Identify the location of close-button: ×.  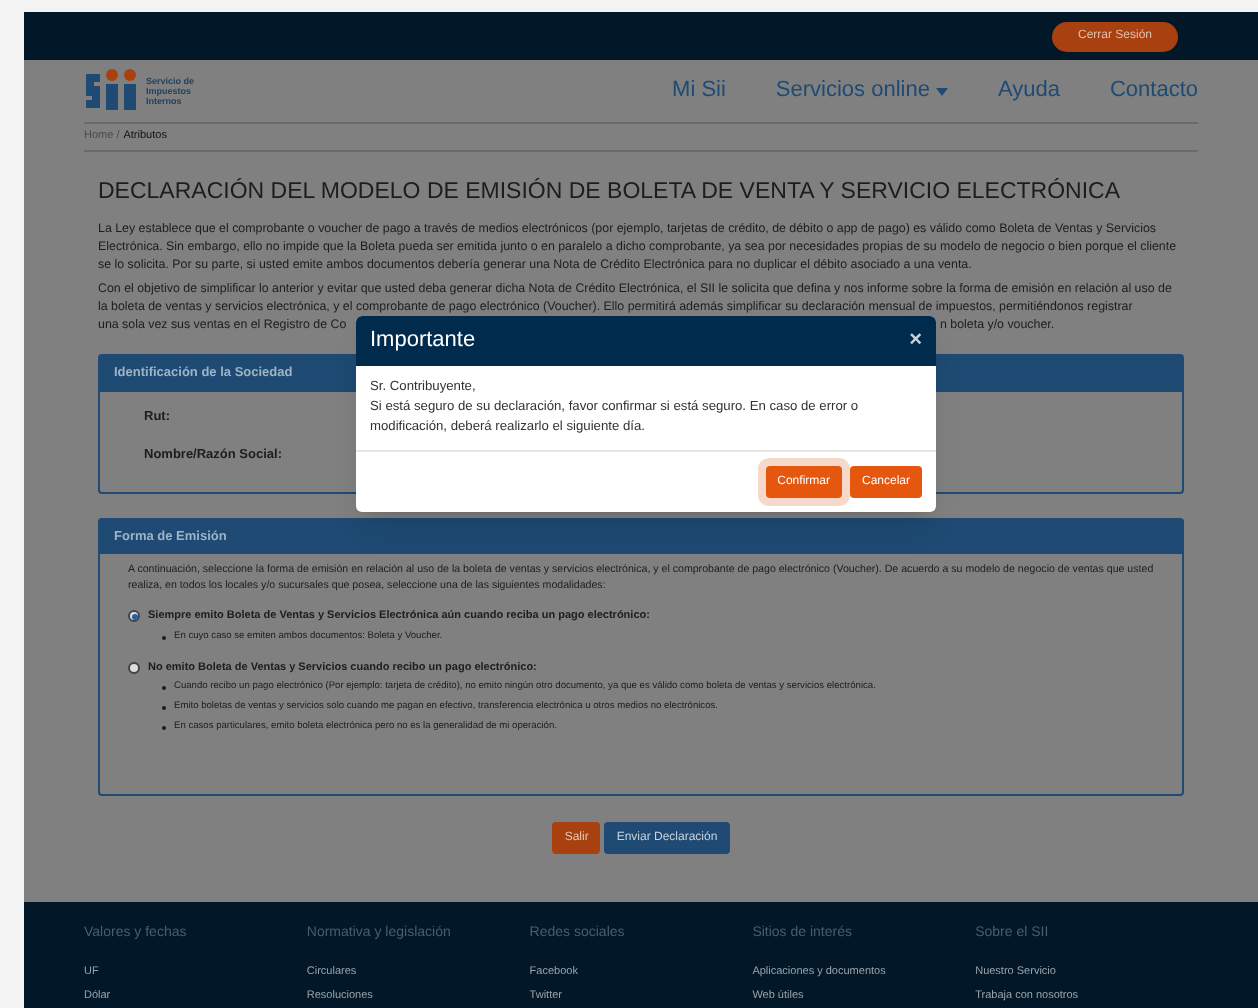
(915, 341).